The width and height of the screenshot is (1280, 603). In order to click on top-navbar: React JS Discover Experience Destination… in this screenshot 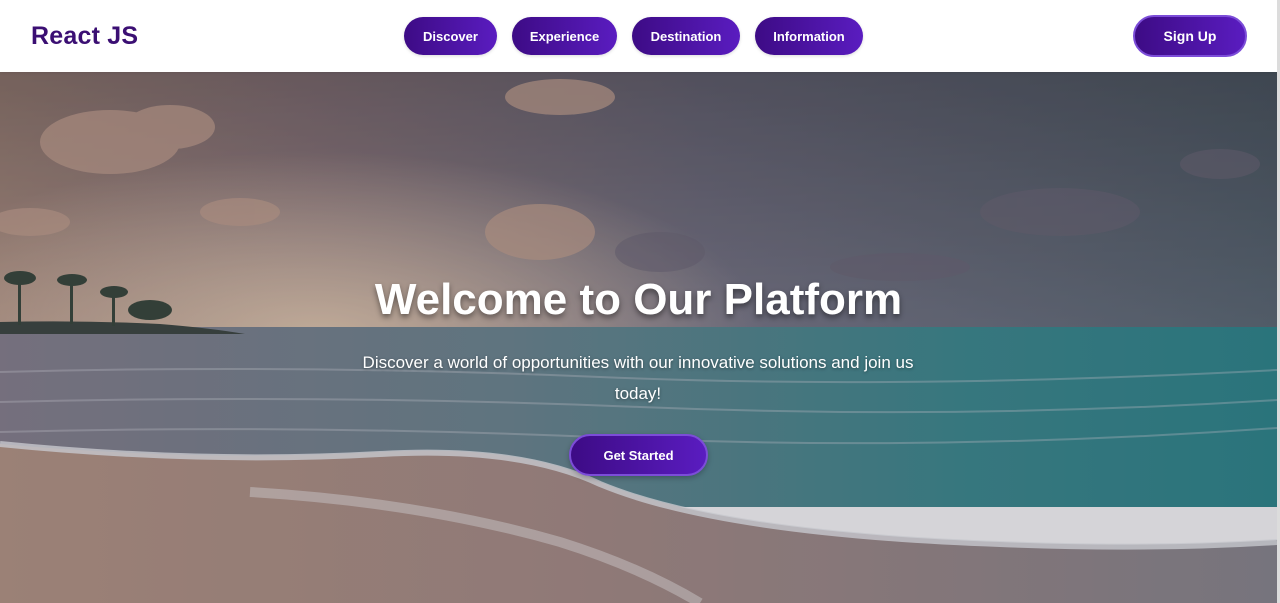, I will do `click(638, 36)`.